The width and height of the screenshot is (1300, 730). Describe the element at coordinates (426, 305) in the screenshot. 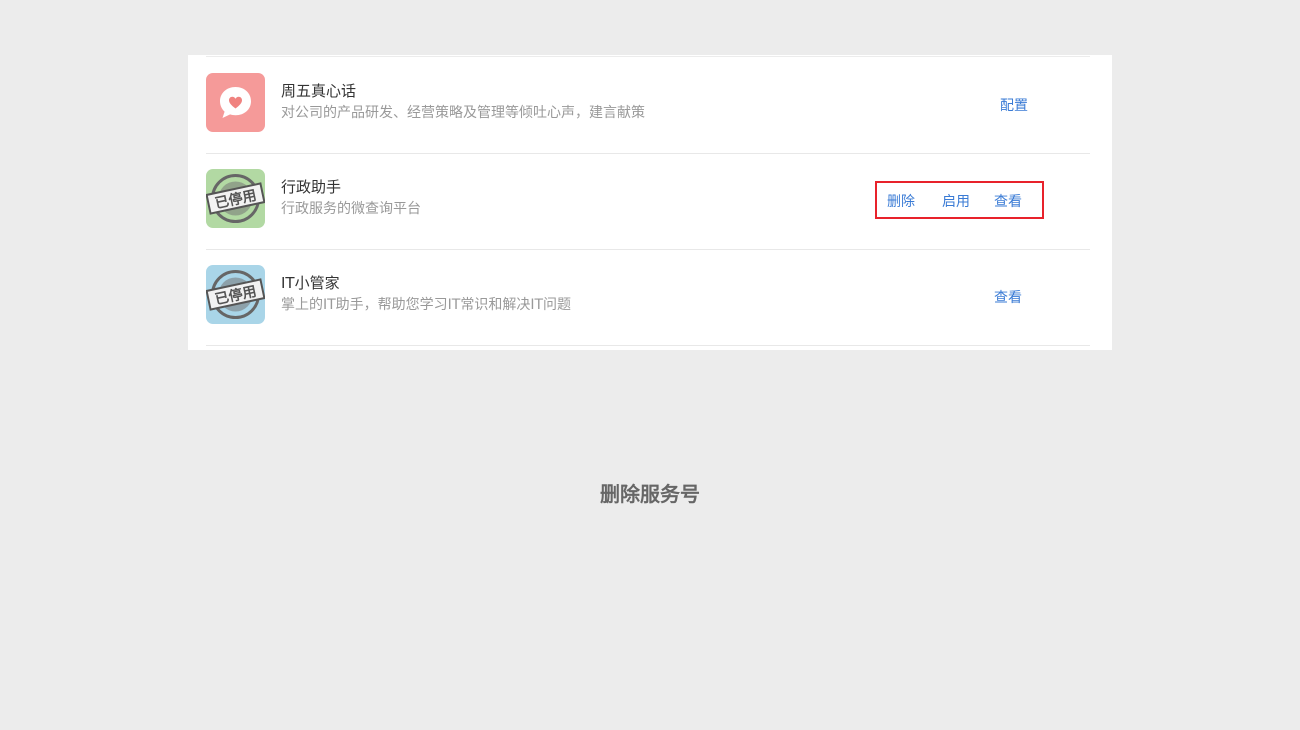

I see `service-description: 掌上的IT助手，帮助您学习IT常识和解决IT问题` at that location.